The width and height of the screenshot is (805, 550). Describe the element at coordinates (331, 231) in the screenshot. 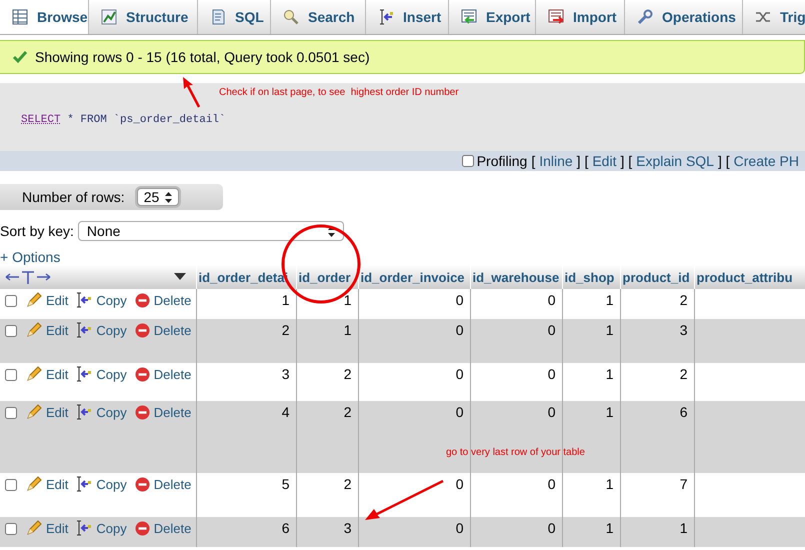

I see `select-arrows-icon` at that location.